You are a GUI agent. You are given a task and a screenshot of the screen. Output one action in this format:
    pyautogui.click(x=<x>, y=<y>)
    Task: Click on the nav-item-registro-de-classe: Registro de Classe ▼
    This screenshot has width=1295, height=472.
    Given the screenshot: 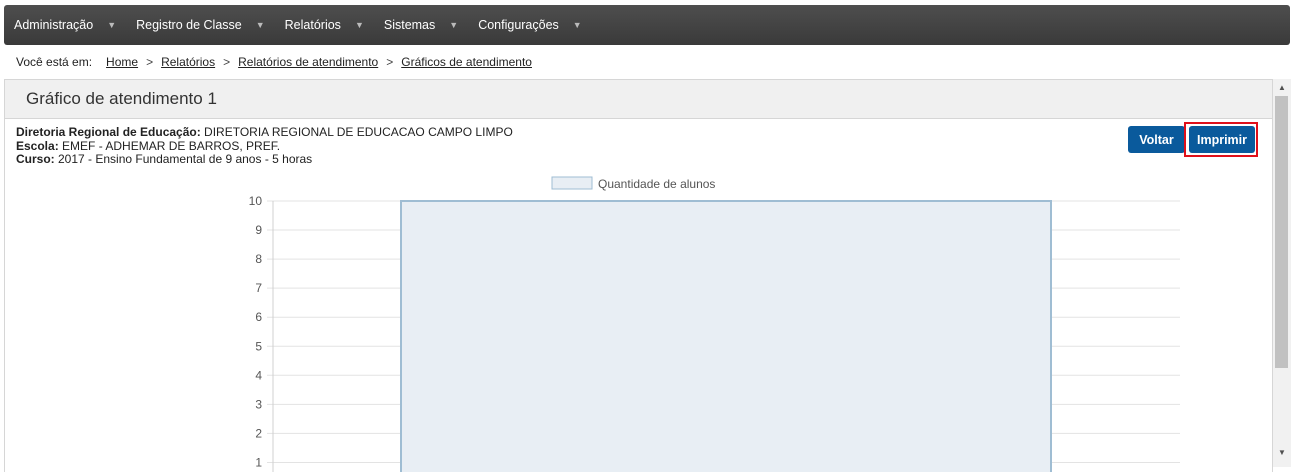 What is the action you would take?
    pyautogui.click(x=200, y=25)
    